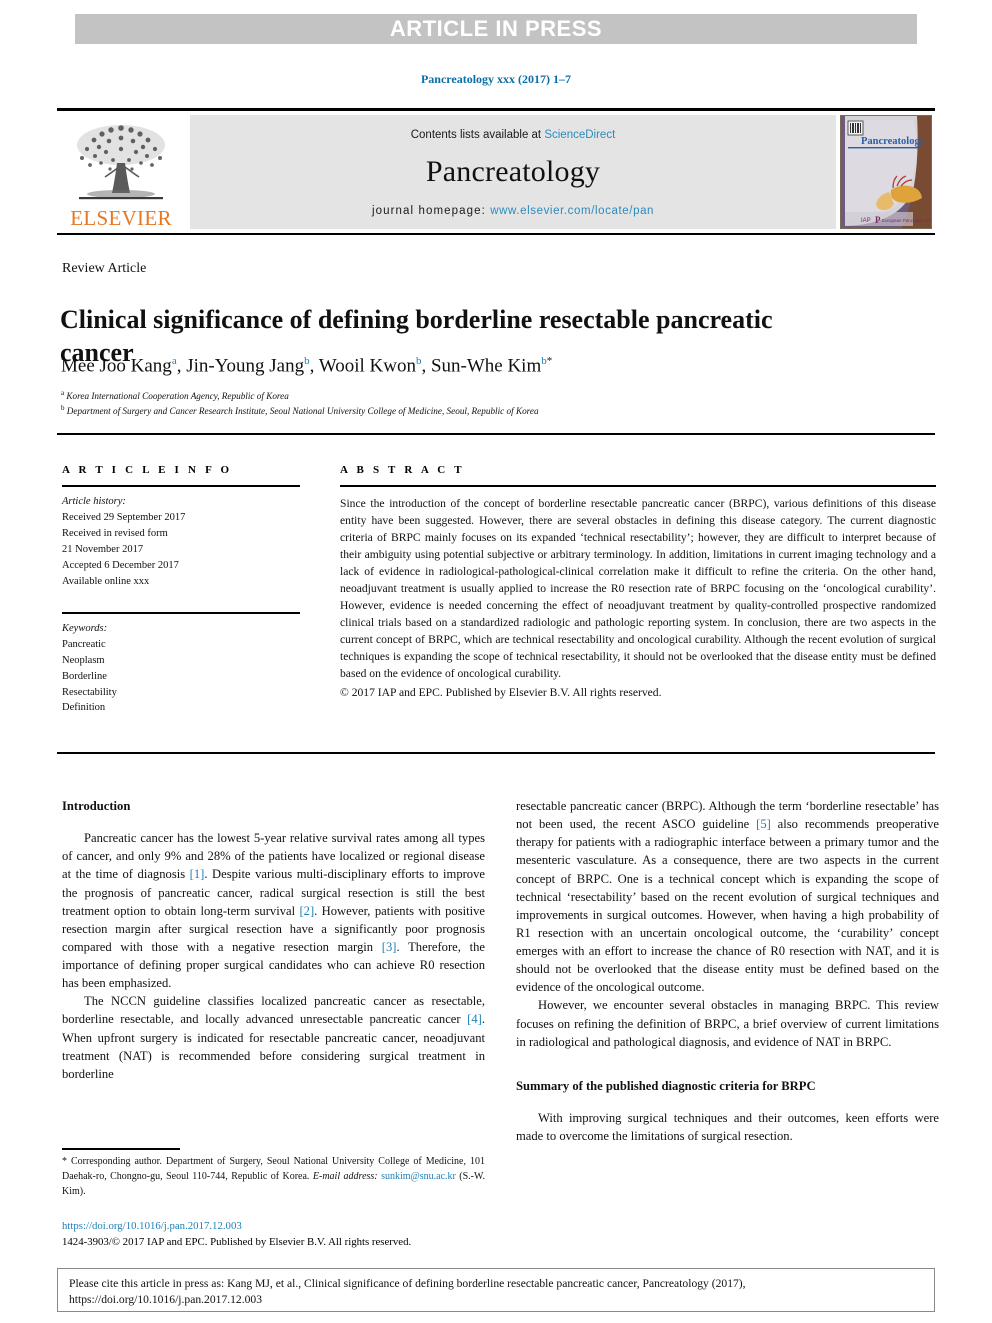 This screenshot has height=1323, width=992. What do you see at coordinates (120, 565) in the screenshot?
I see `article-history-item: Accepted 6 December 2017` at bounding box center [120, 565].